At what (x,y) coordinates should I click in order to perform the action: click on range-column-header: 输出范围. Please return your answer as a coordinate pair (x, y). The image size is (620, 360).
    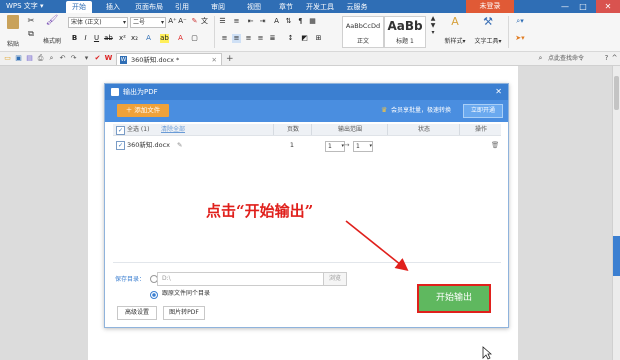
    Looking at the image, I should click on (349, 129).